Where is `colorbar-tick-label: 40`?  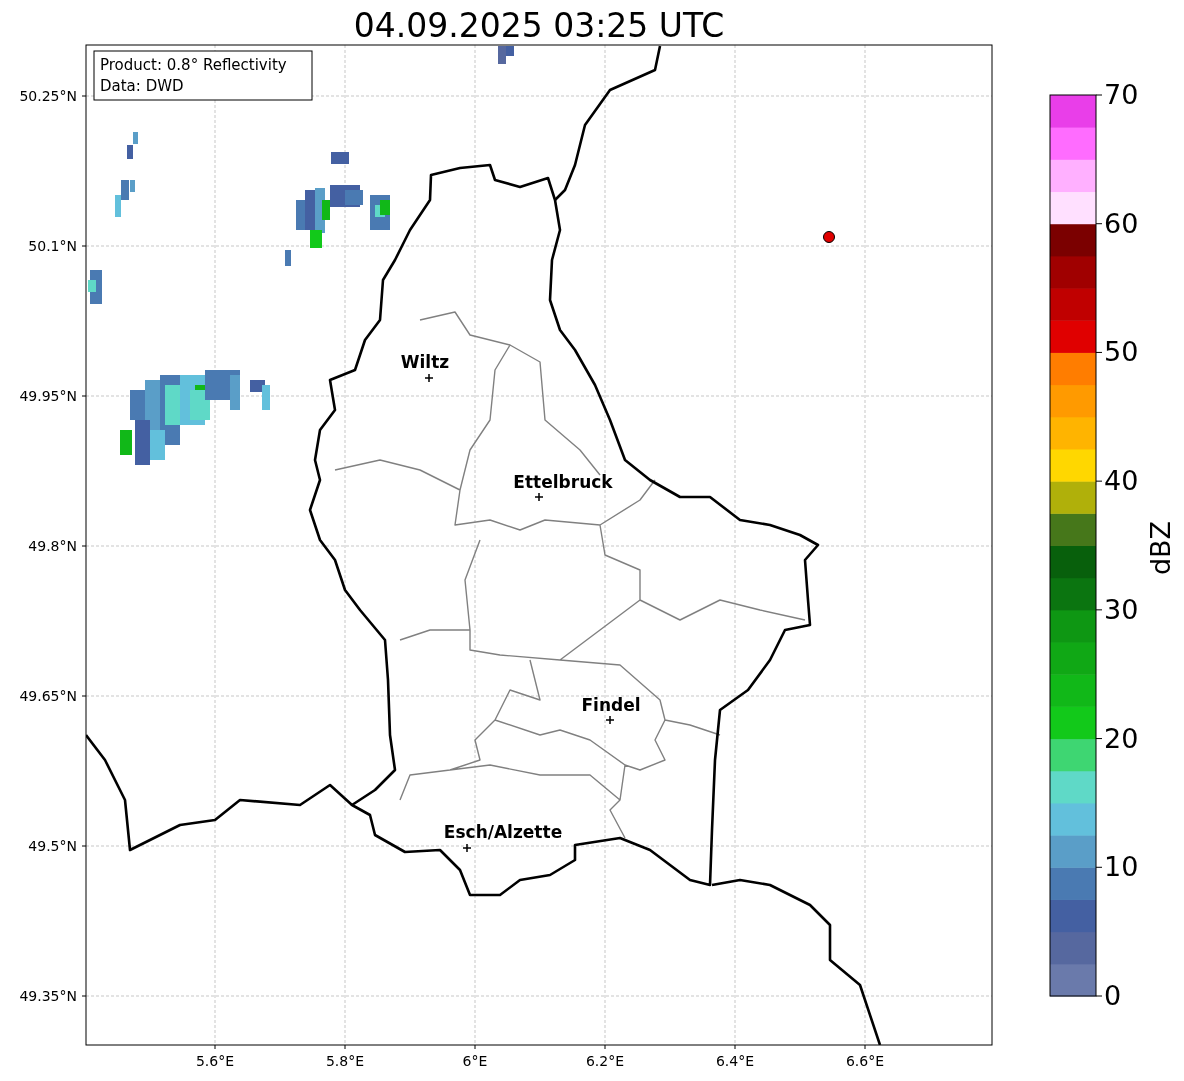 colorbar-tick-label: 40 is located at coordinates (1121, 481).